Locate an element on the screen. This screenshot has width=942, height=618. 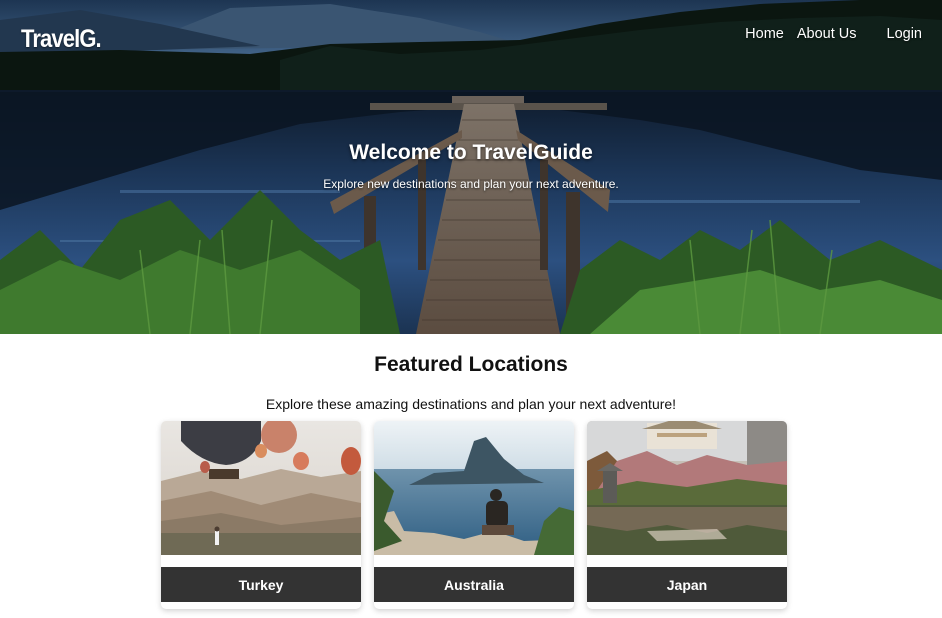
location-label-australia: Australia is located at coordinates (474, 584).